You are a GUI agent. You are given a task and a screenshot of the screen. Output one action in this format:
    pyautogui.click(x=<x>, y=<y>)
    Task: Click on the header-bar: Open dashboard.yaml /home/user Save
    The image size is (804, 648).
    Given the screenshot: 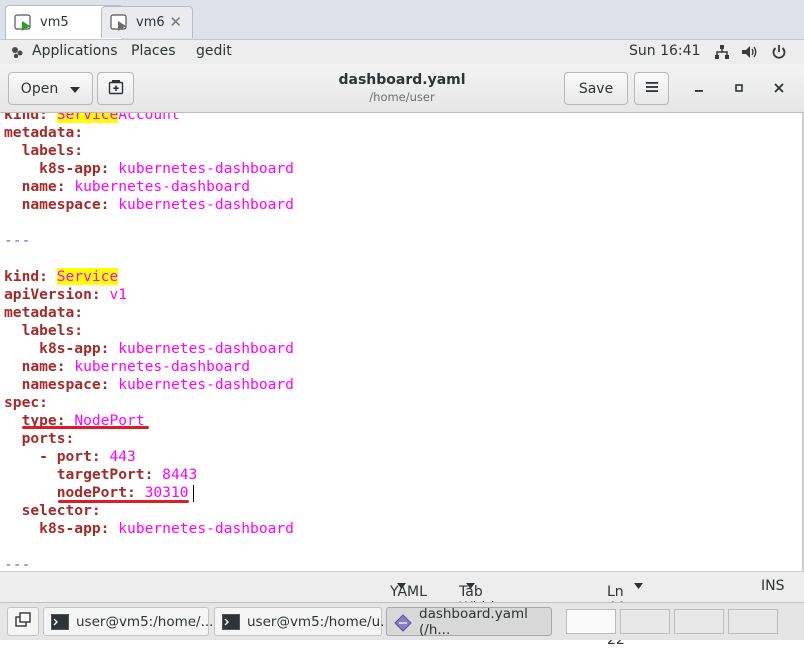 What is the action you would take?
    pyautogui.click(x=402, y=88)
    